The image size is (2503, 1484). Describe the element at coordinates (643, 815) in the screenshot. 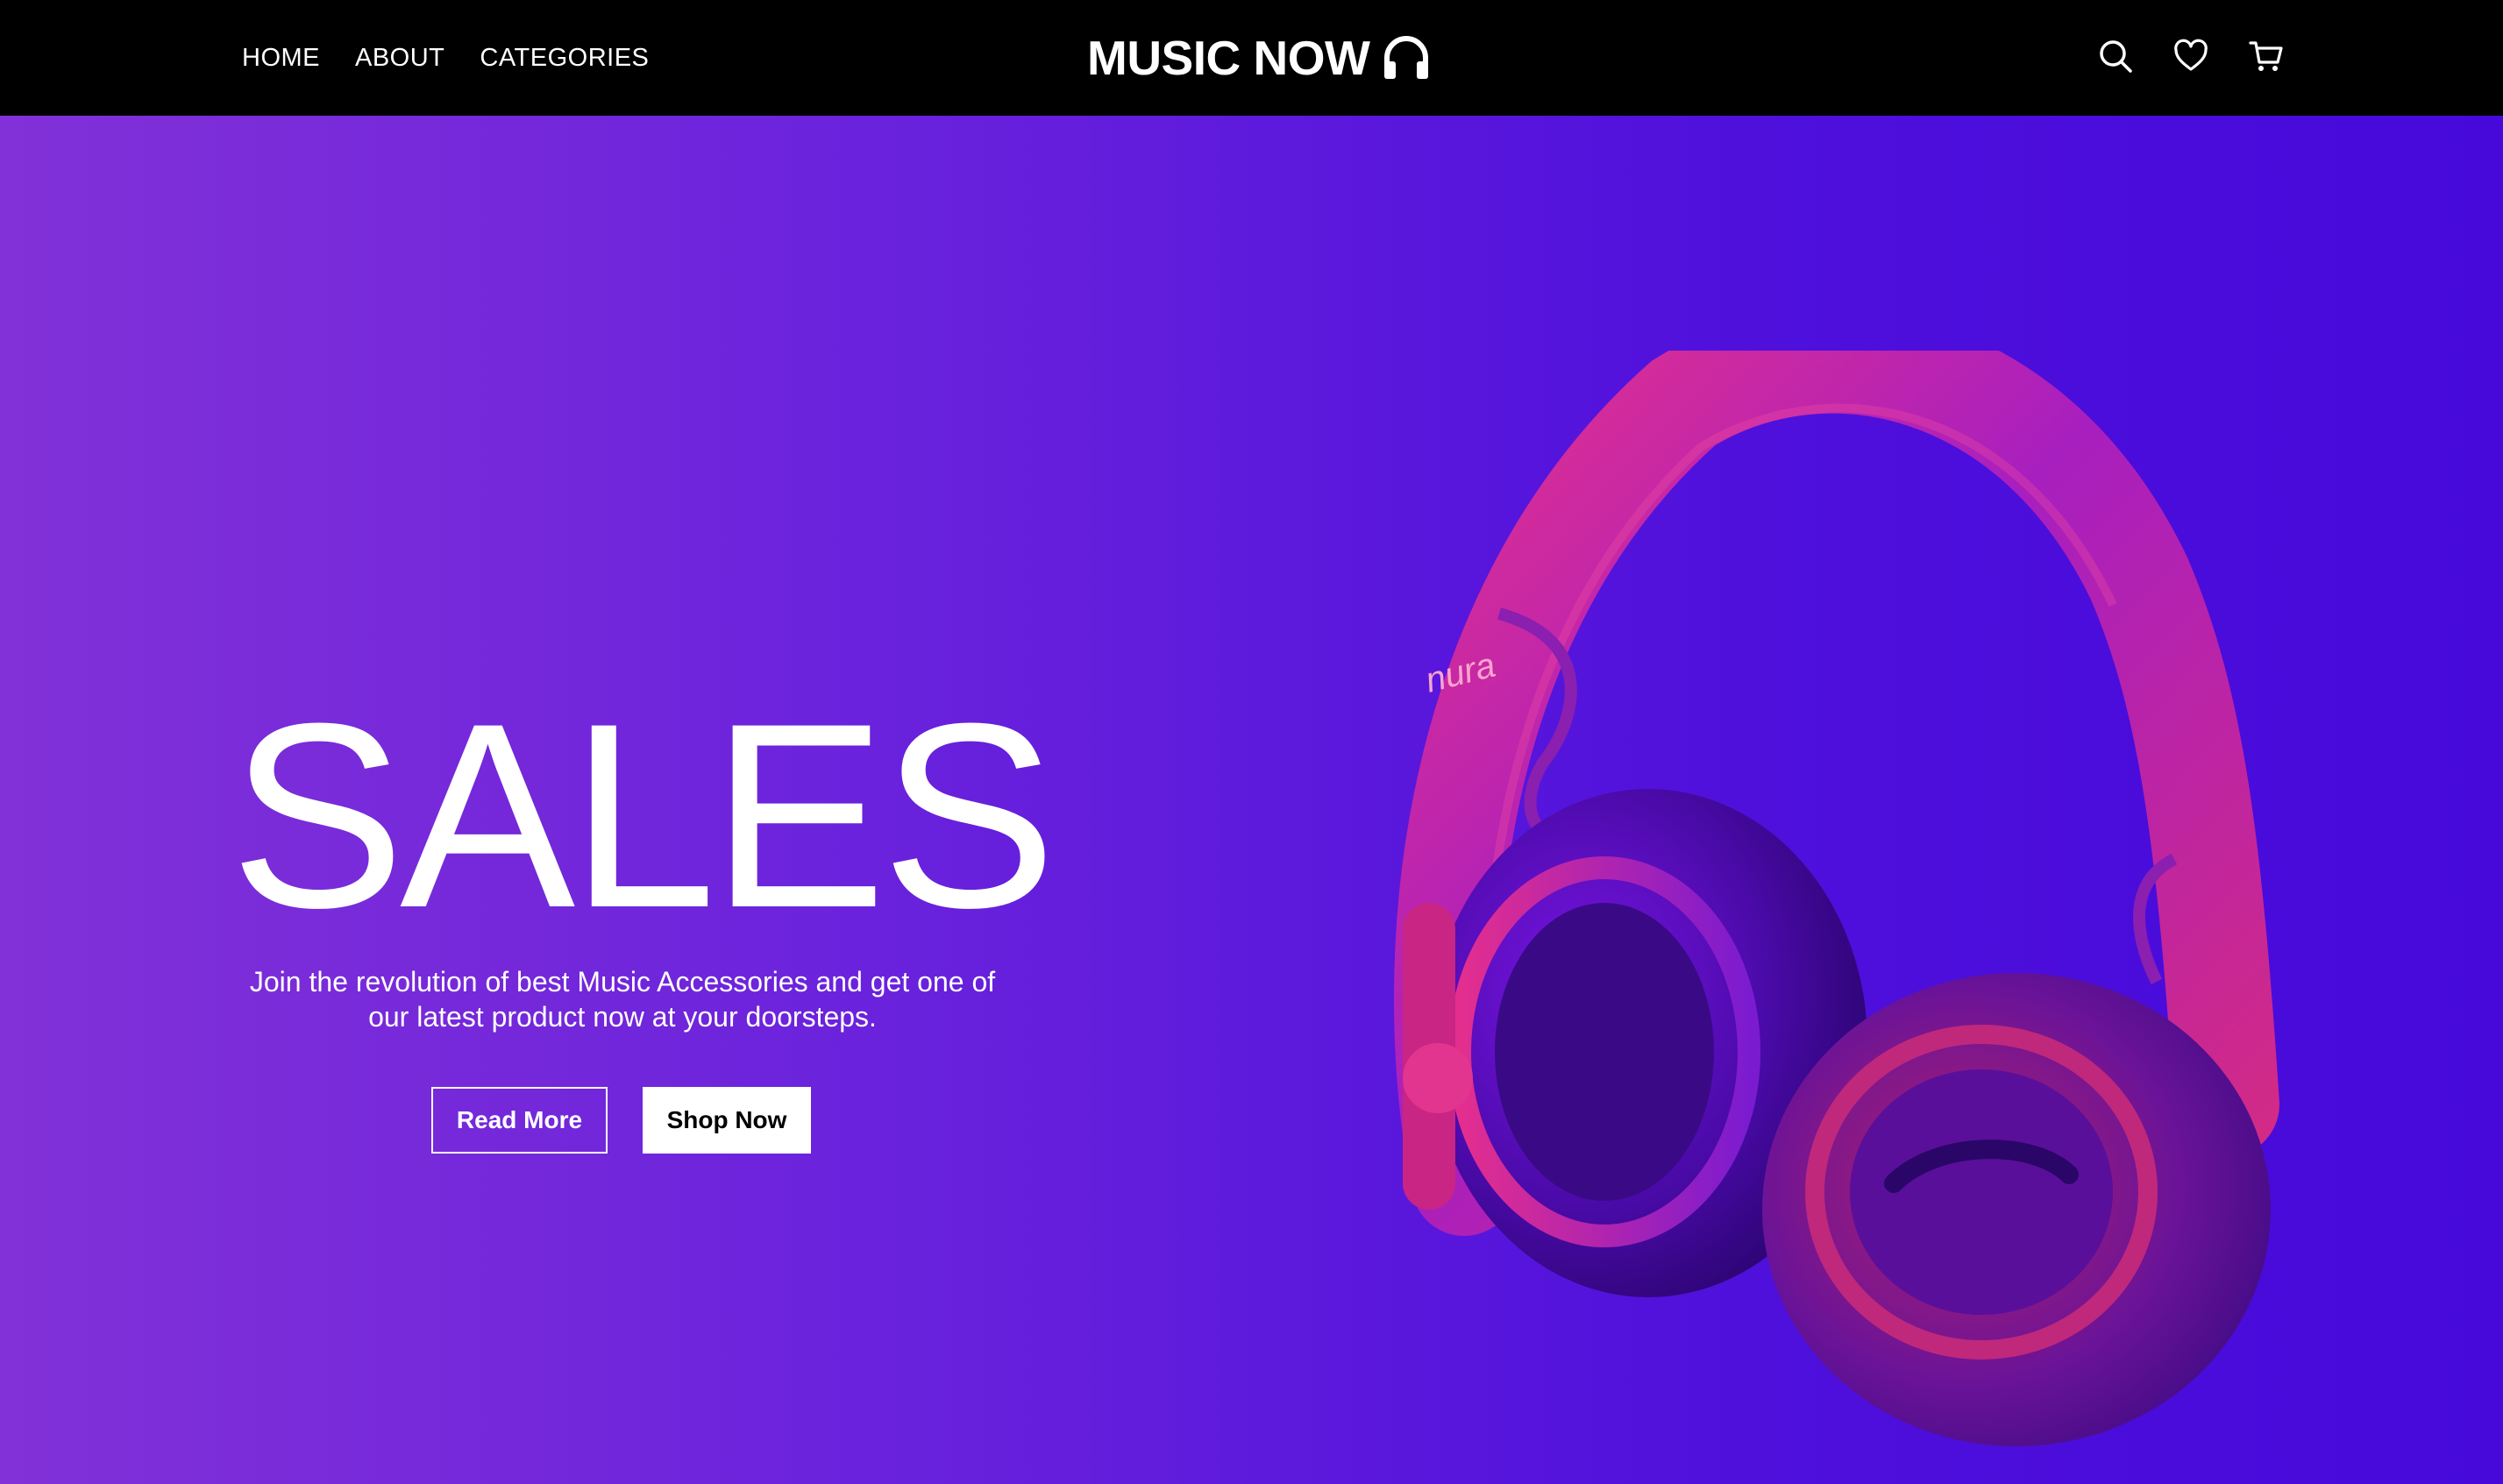

I see `hero-title: SALES` at that location.